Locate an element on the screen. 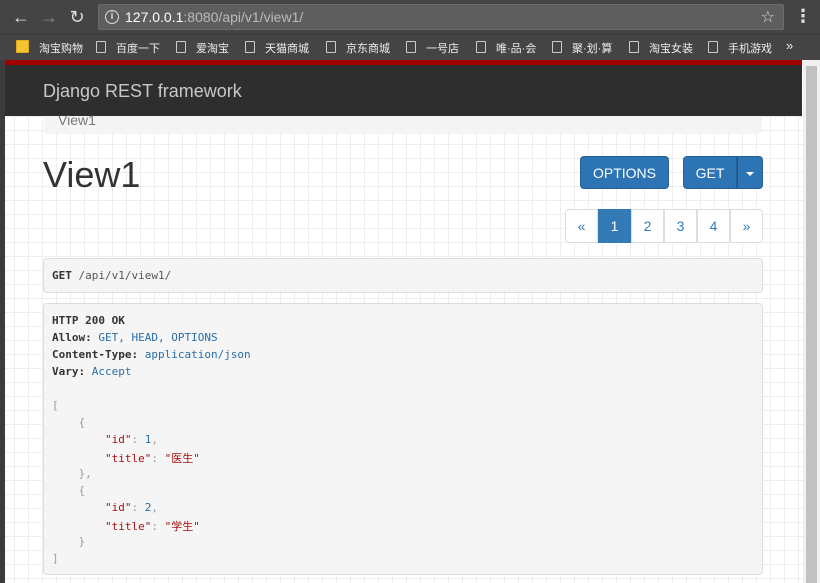 The image size is (820, 583). json-brace: }, is located at coordinates (72, 473).